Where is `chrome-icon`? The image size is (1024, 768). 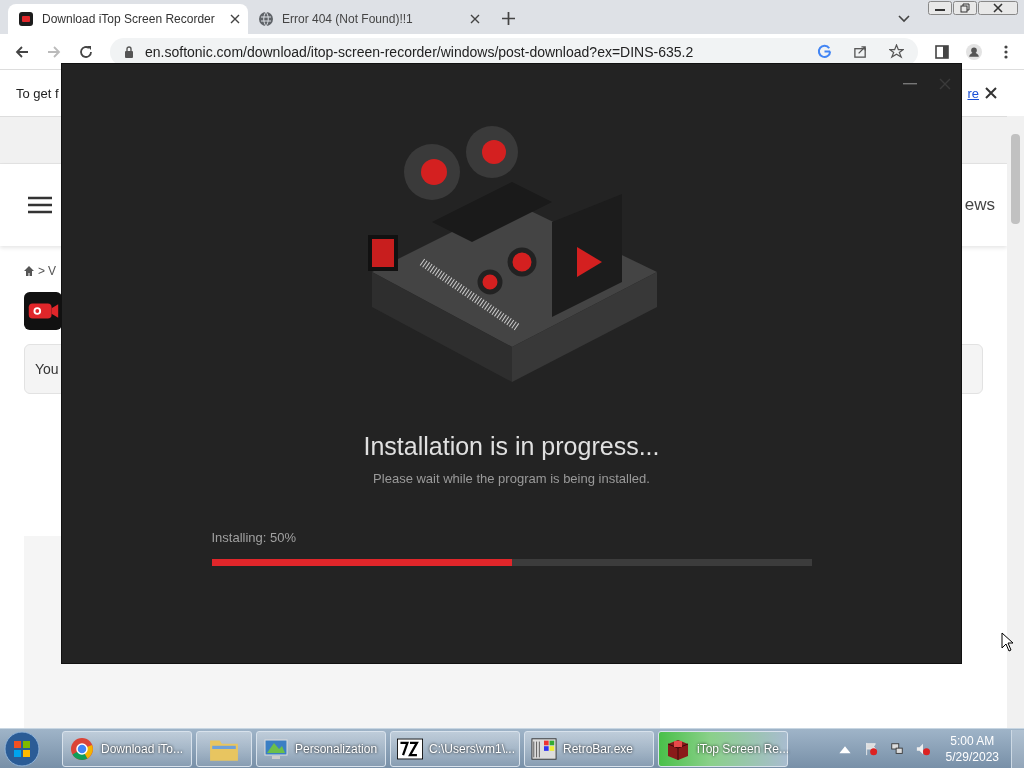 chrome-icon is located at coordinates (82, 748).